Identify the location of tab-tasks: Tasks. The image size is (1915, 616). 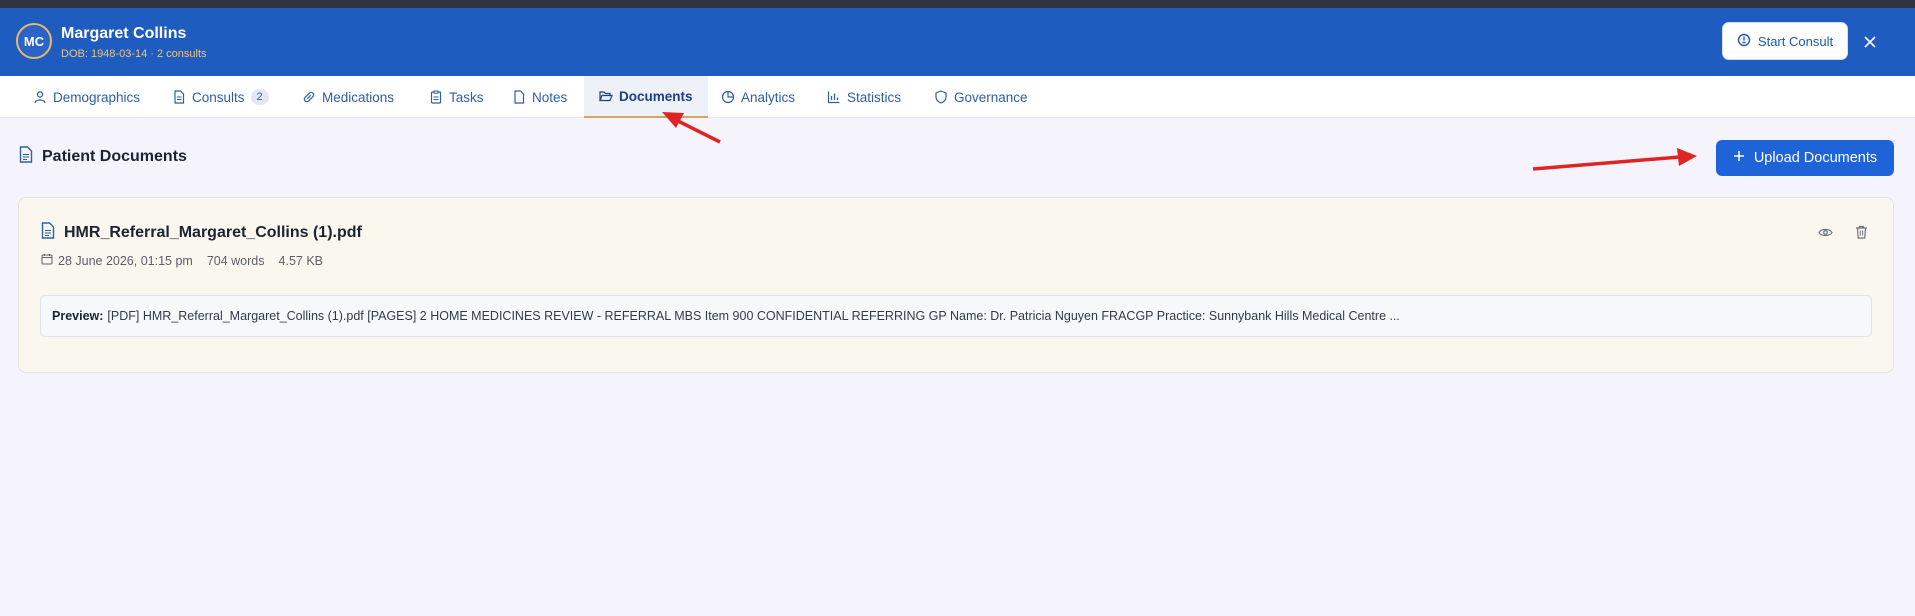
(456, 97).